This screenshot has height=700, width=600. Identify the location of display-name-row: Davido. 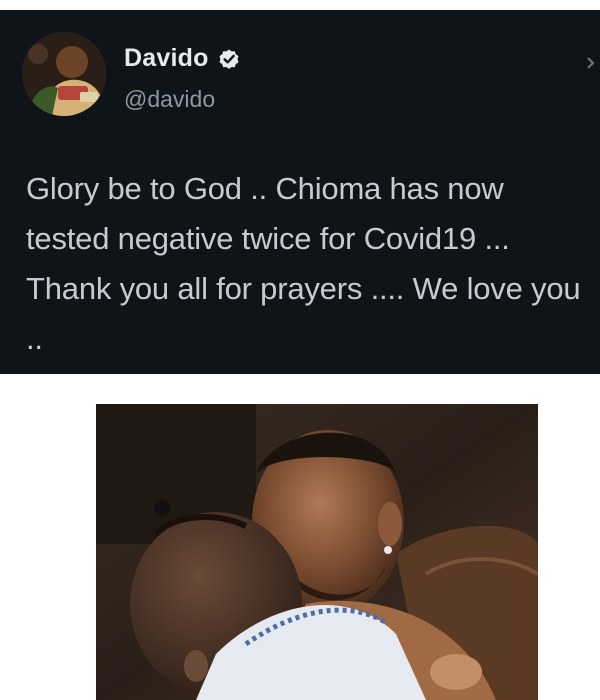
(182, 58).